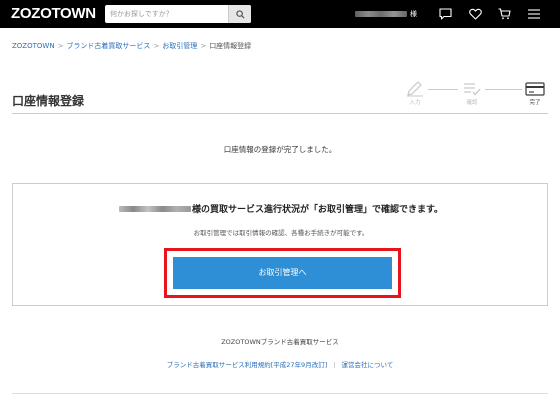 The image size is (560, 399). What do you see at coordinates (415, 89) in the screenshot?
I see `pencil-icon` at bounding box center [415, 89].